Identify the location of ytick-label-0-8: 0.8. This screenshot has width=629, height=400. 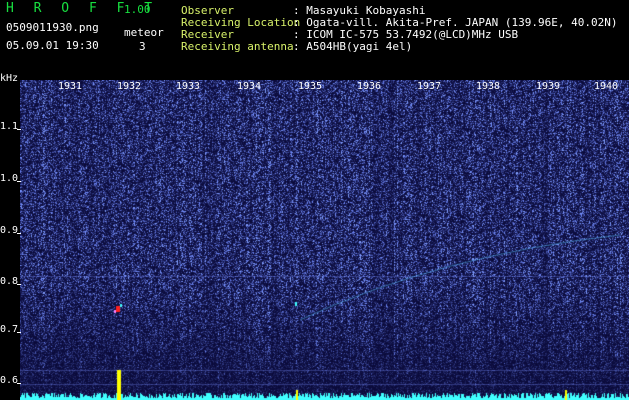
(9, 281).